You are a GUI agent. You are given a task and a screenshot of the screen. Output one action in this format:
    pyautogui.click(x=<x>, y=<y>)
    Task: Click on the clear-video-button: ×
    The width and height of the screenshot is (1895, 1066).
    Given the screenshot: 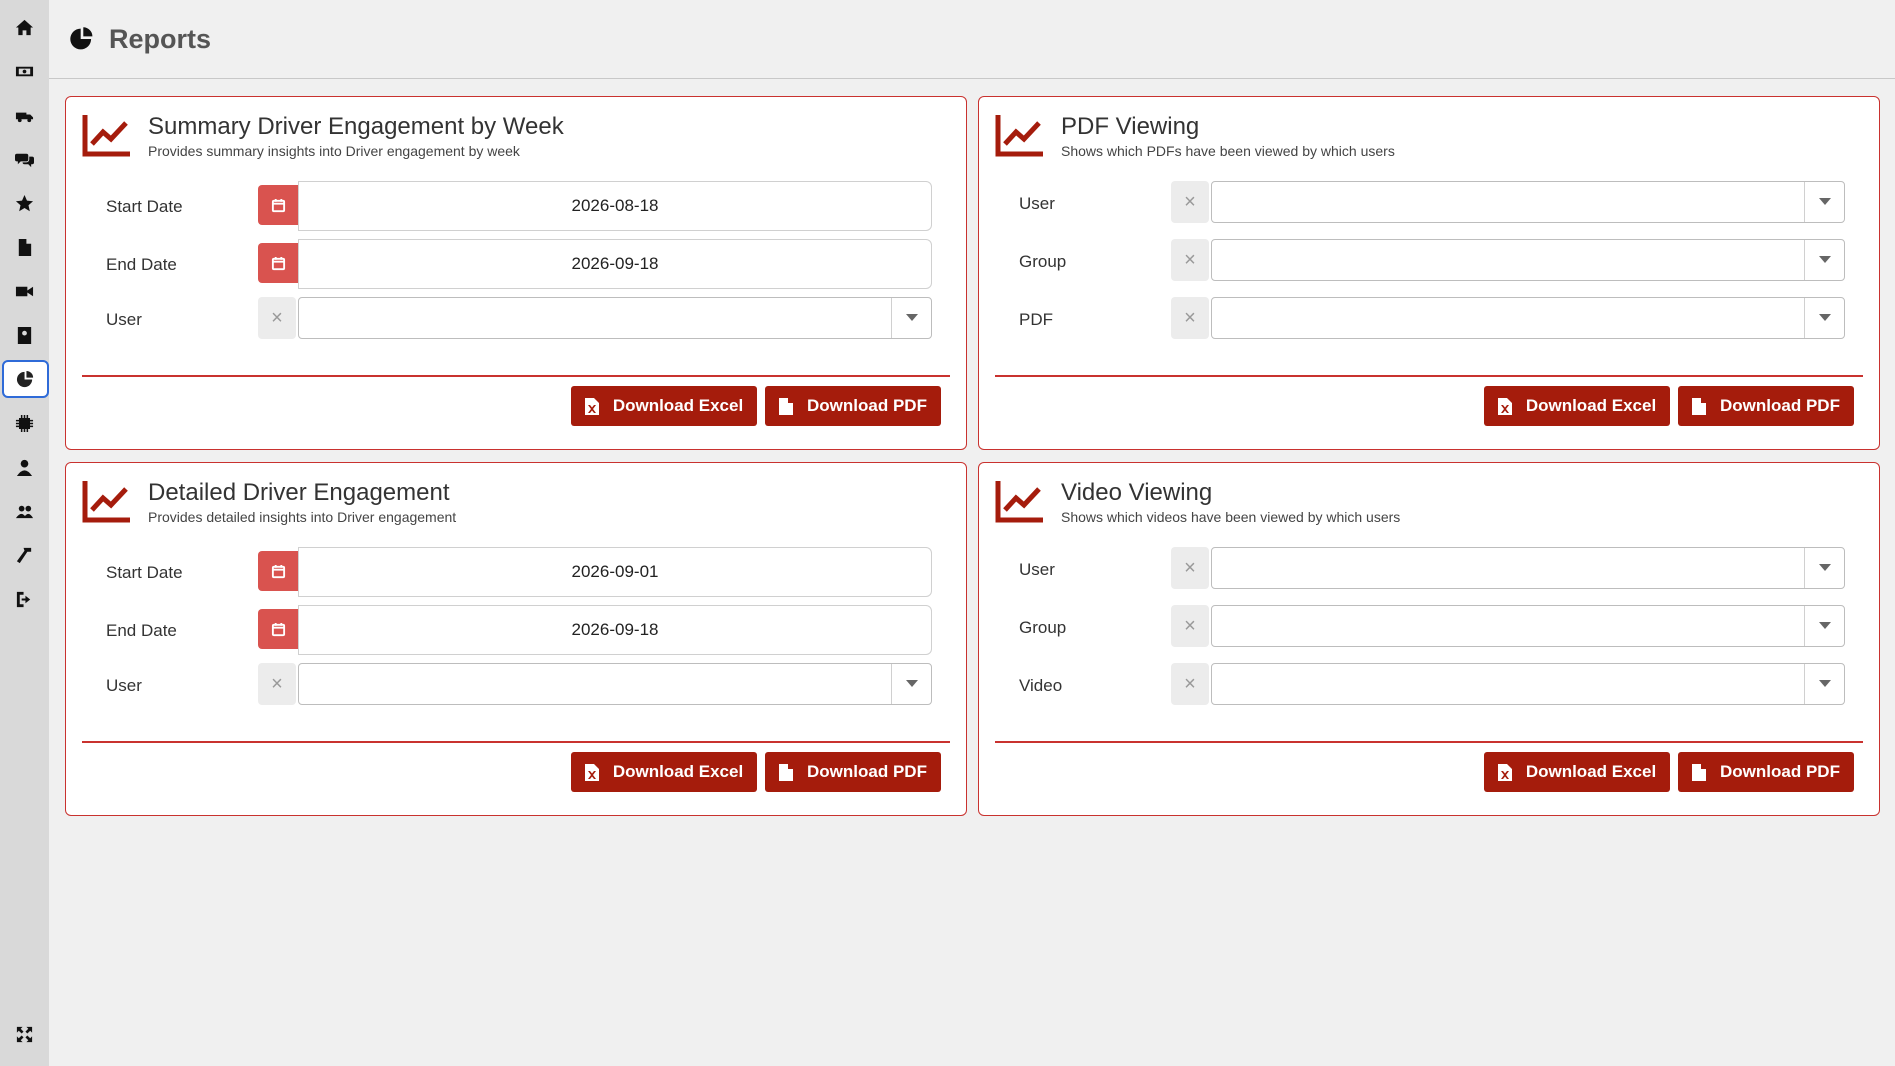 What is the action you would take?
    pyautogui.click(x=1190, y=684)
    